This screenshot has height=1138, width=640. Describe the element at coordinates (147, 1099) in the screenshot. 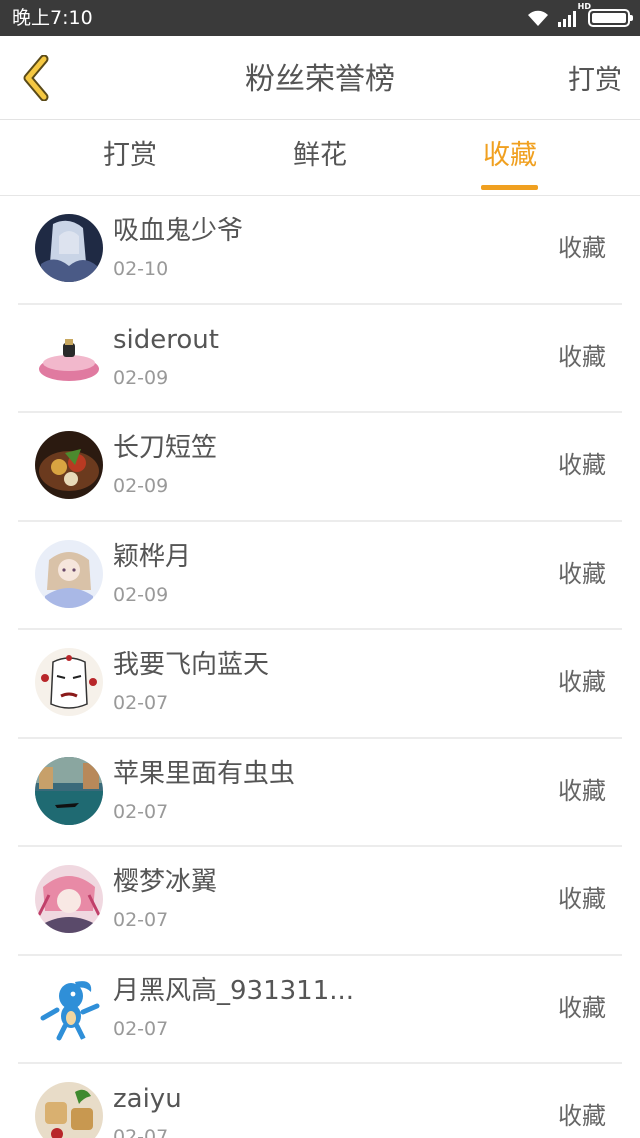

I see `user-name: zaiyu` at that location.